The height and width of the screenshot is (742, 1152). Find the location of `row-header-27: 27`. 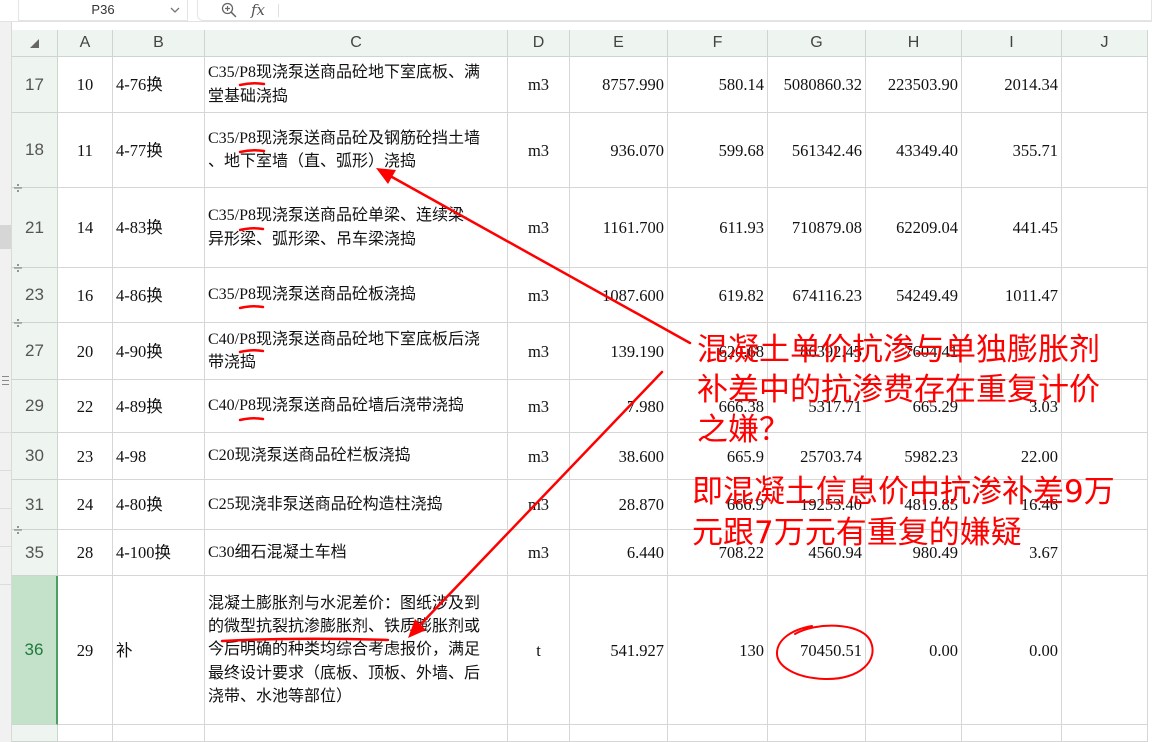

row-header-27: 27 is located at coordinates (35, 351).